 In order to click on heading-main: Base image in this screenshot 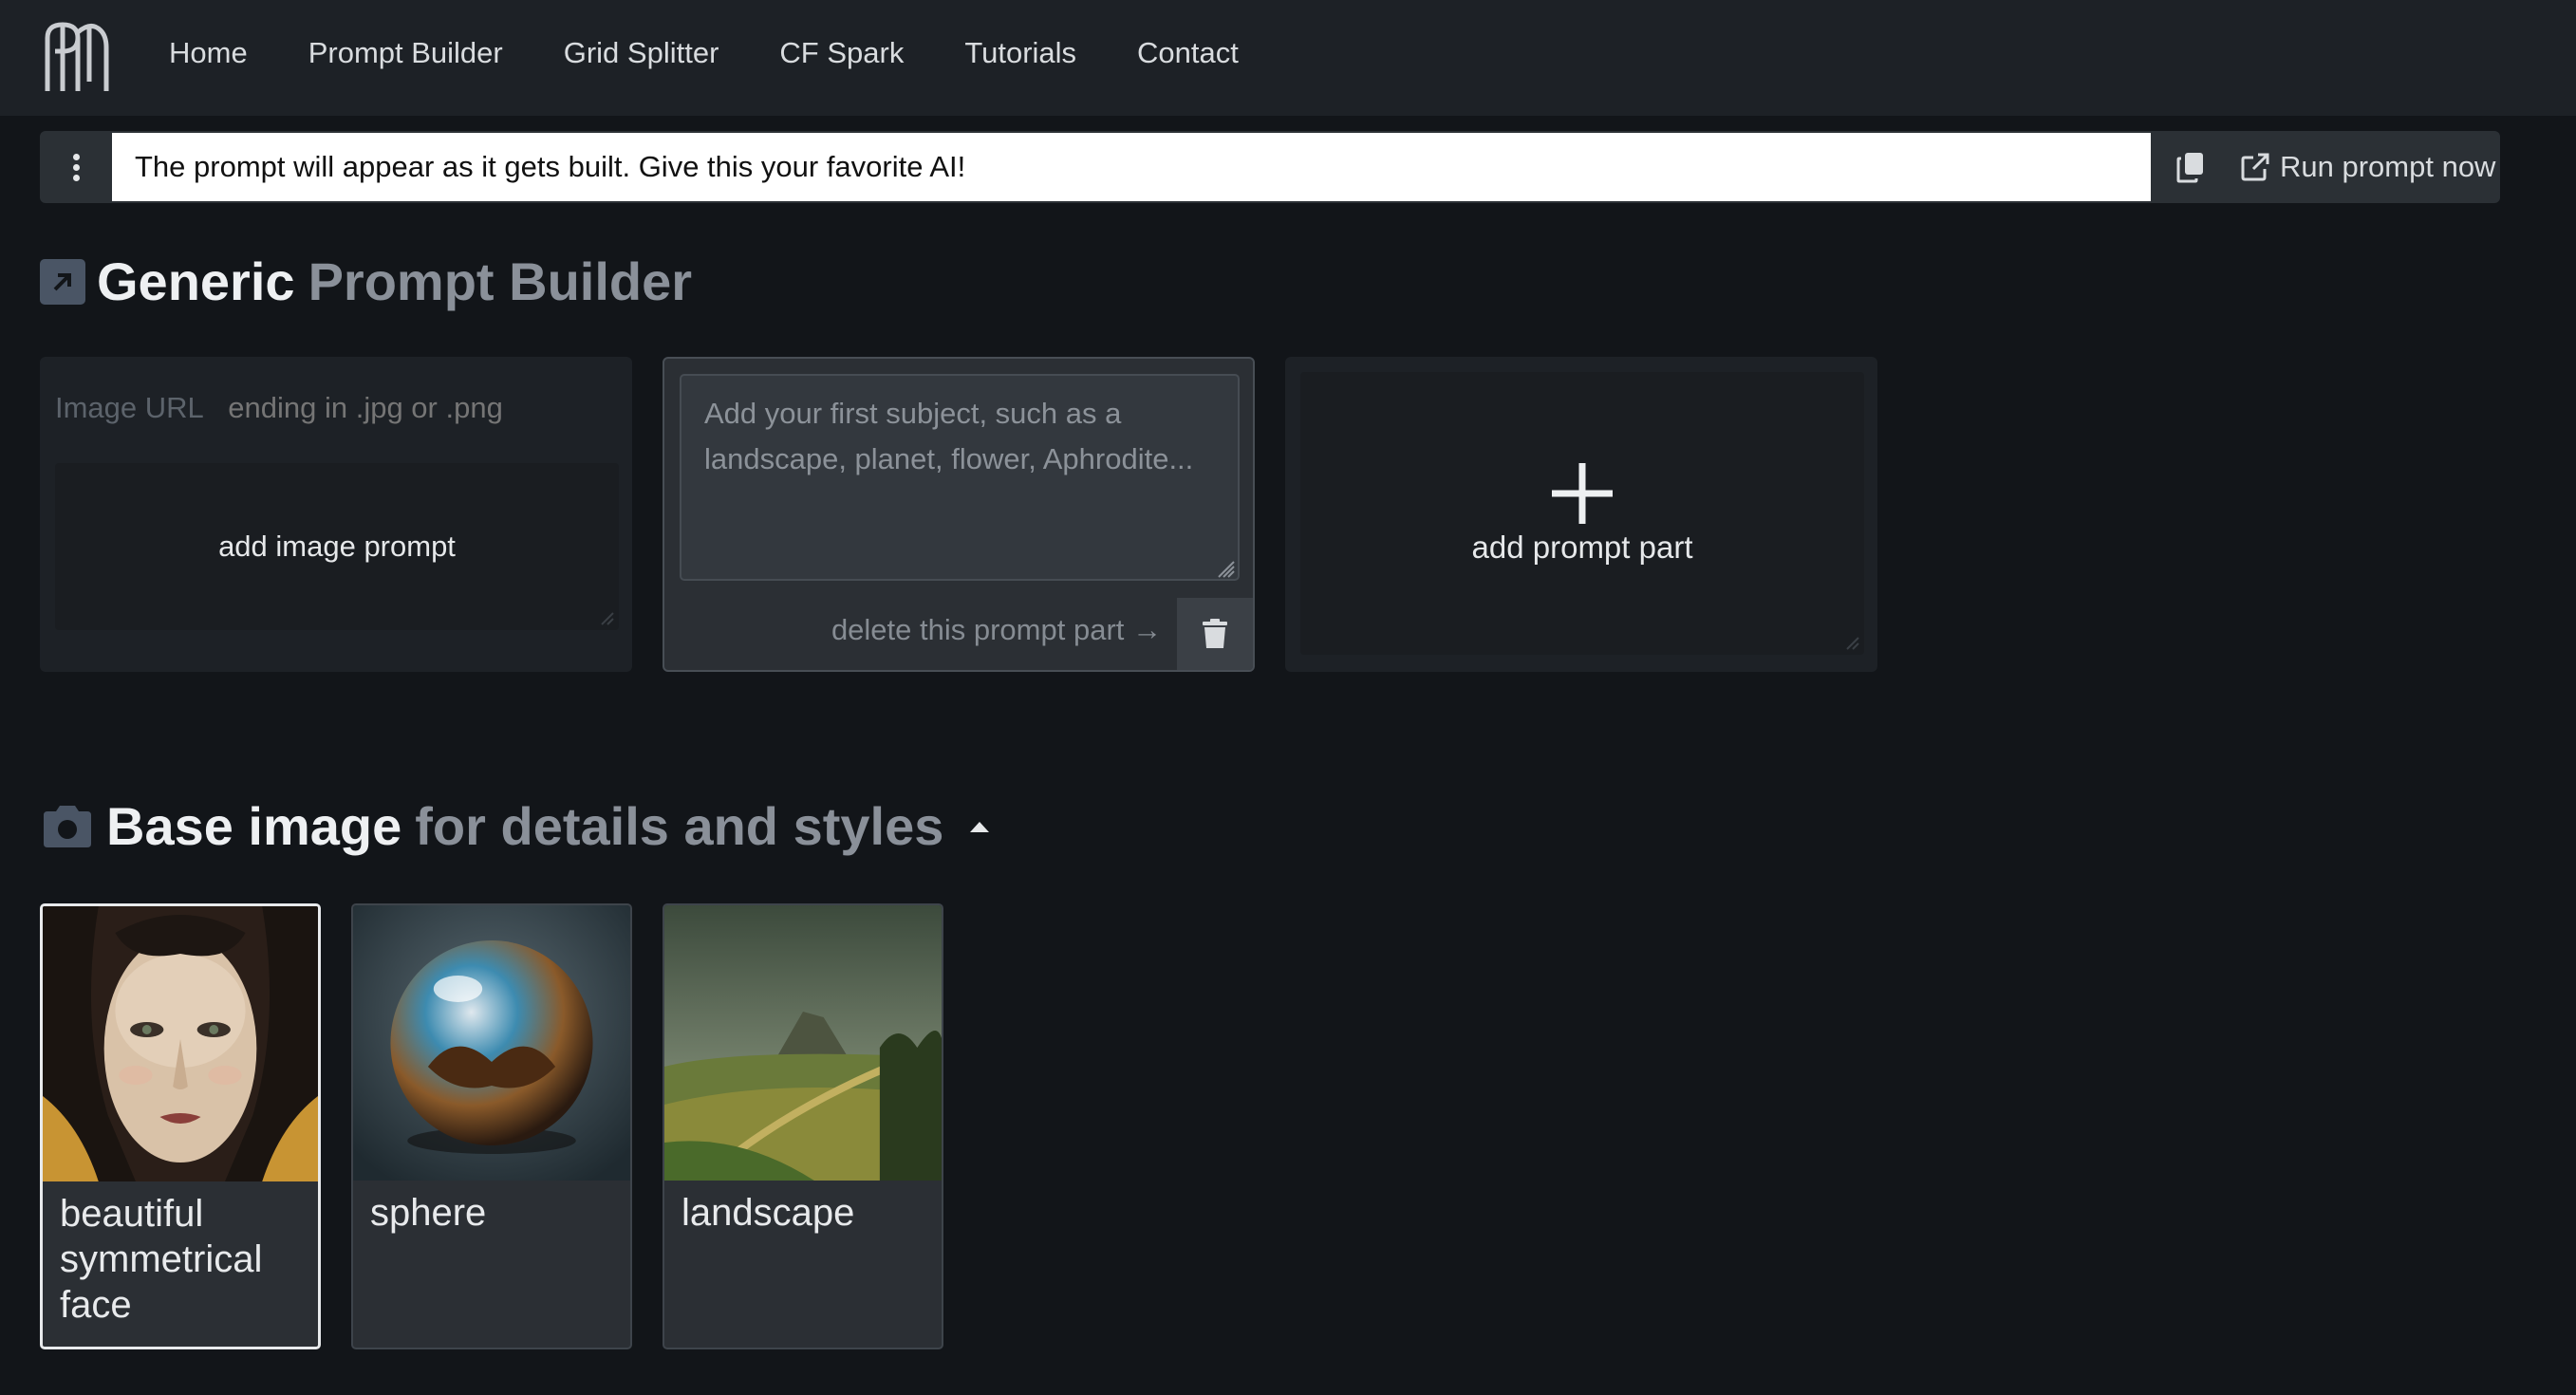, I will do `click(254, 826)`.